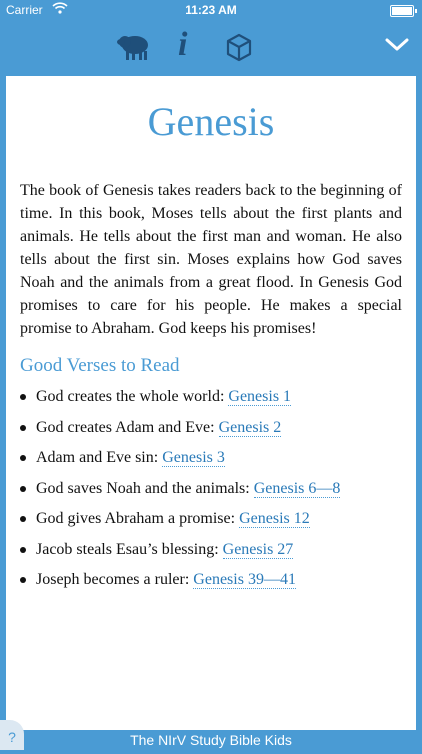 The image size is (422, 754). I want to click on verse-text: God creates Adam and Eve:, so click(127, 427).